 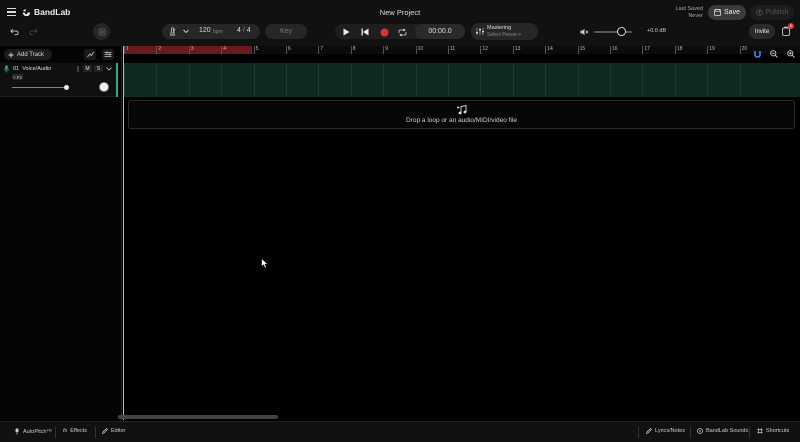 What do you see at coordinates (788, 30) in the screenshot?
I see `notifications: 2` at bounding box center [788, 30].